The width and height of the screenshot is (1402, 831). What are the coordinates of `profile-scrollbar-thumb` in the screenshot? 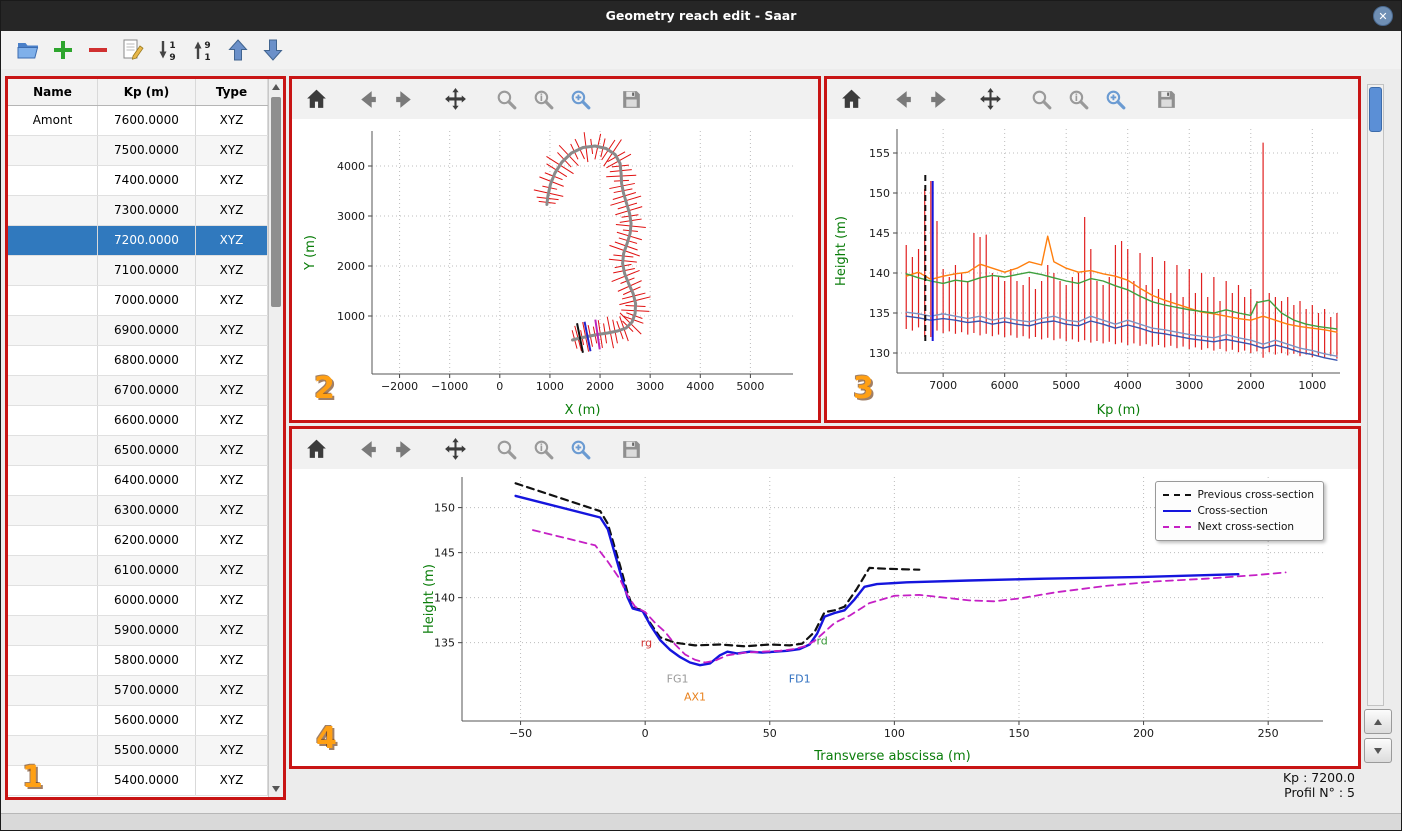 It's located at (1375, 109).